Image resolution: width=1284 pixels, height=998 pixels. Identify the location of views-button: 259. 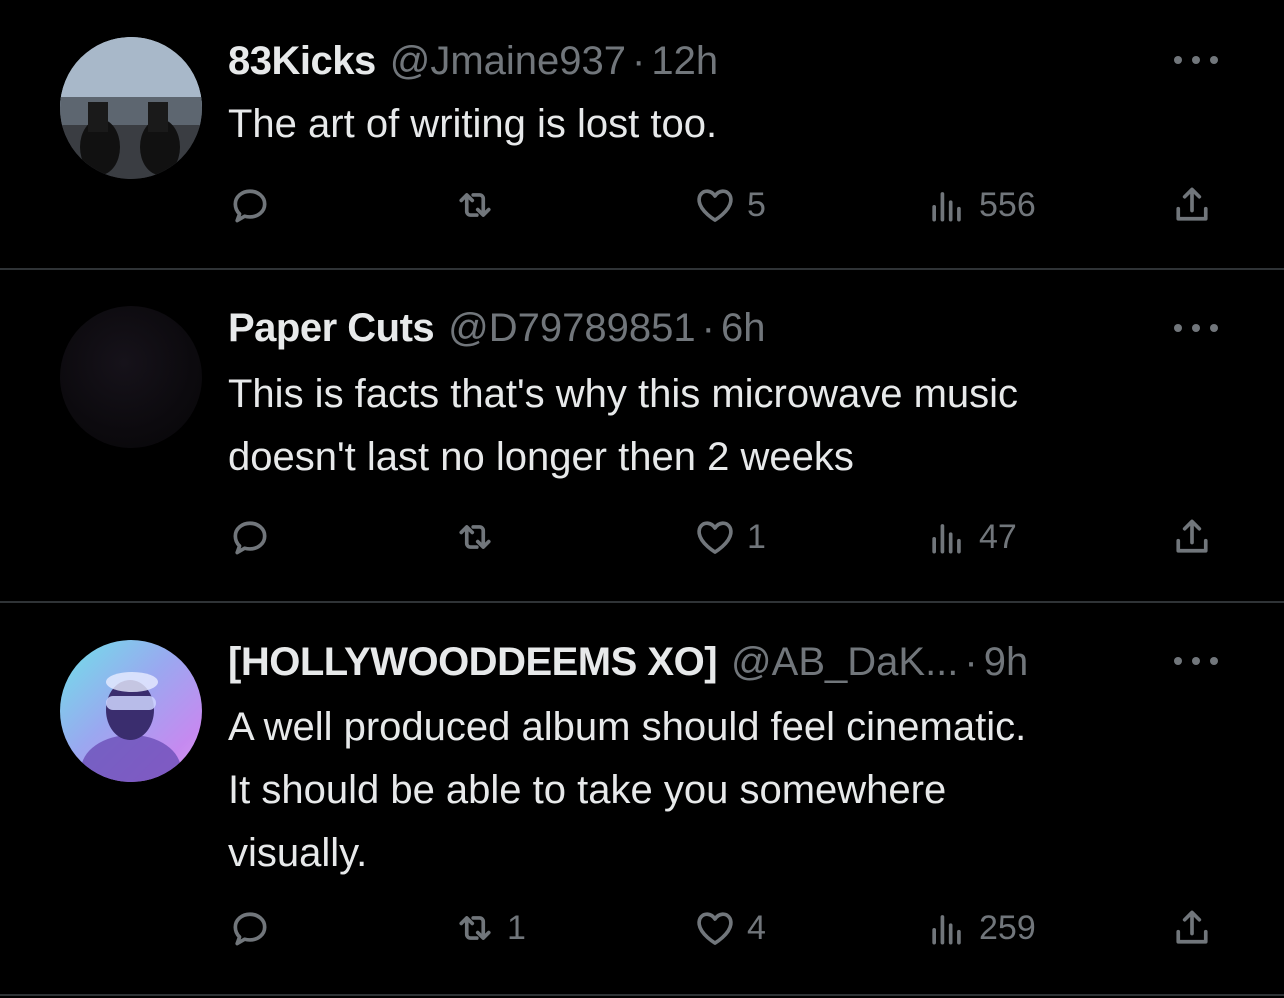
(980, 928).